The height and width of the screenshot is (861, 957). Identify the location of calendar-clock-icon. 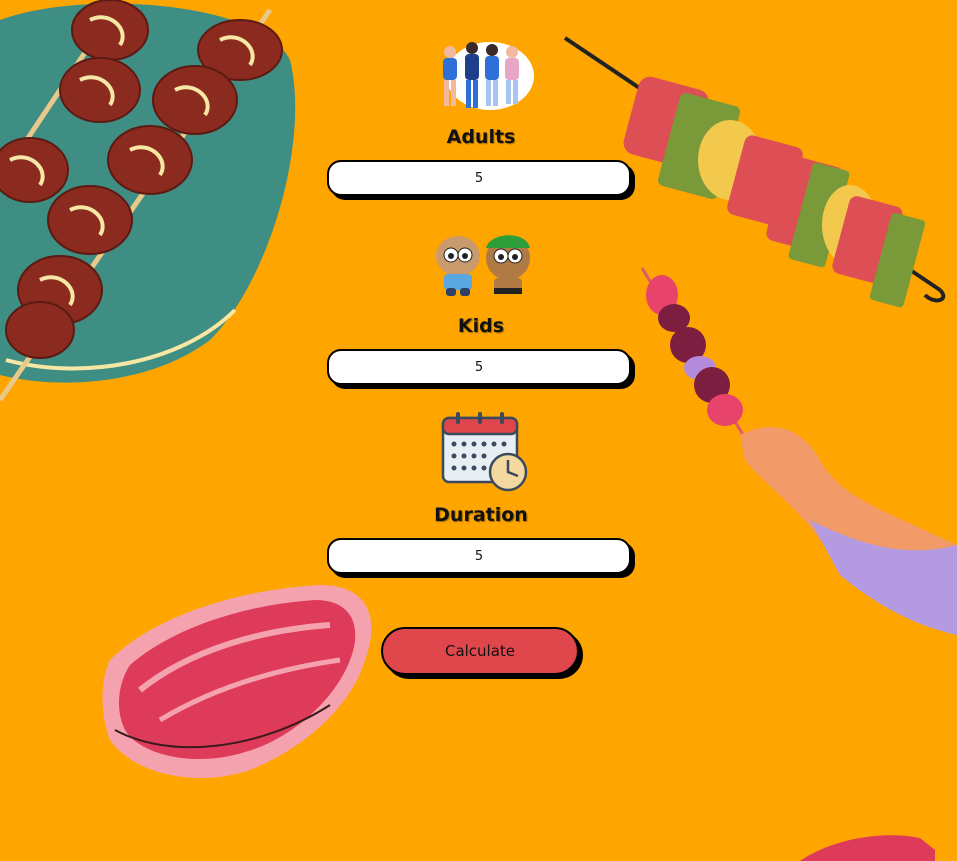
(485, 452).